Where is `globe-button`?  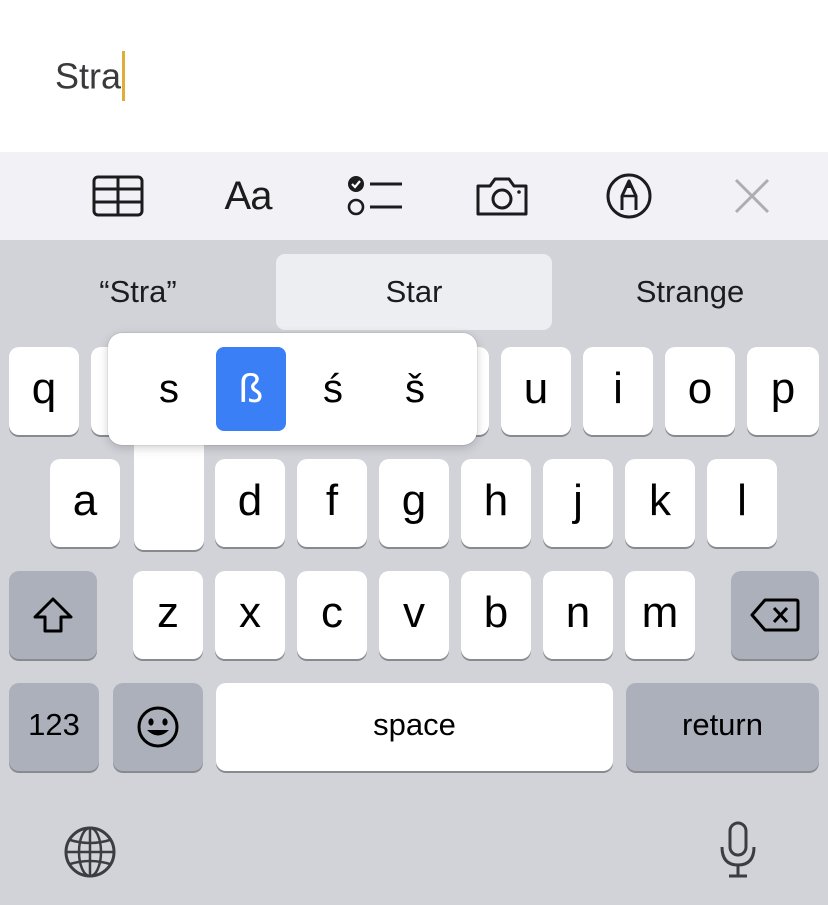
globe-button is located at coordinates (90, 852).